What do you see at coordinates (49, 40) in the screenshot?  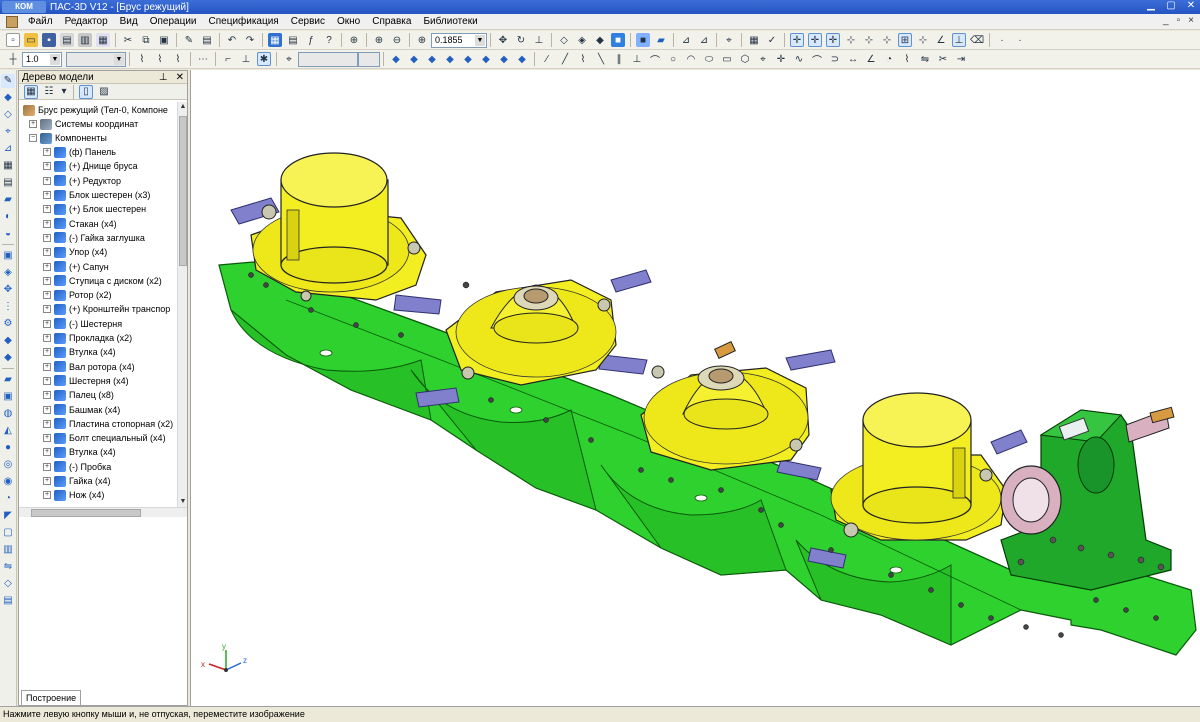 I see `save-icon: ▪` at bounding box center [49, 40].